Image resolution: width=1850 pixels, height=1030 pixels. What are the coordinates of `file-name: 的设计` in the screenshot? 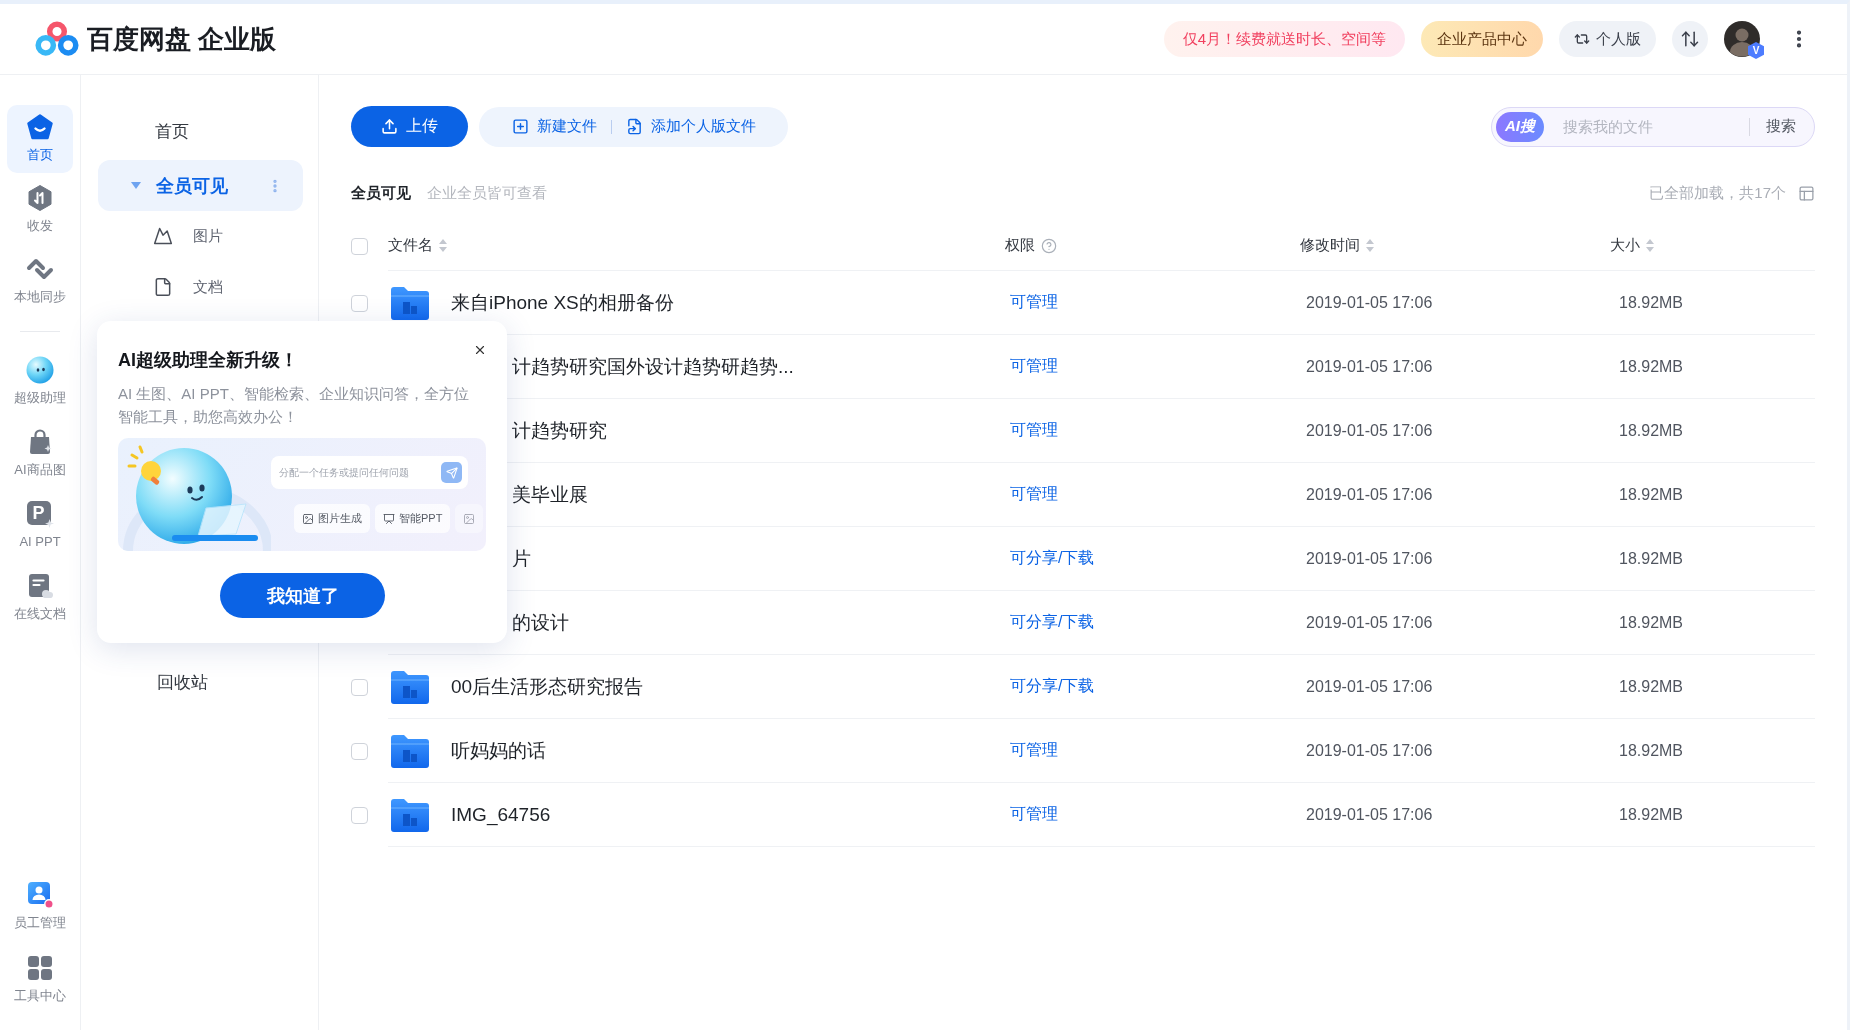 It's located at (540, 622).